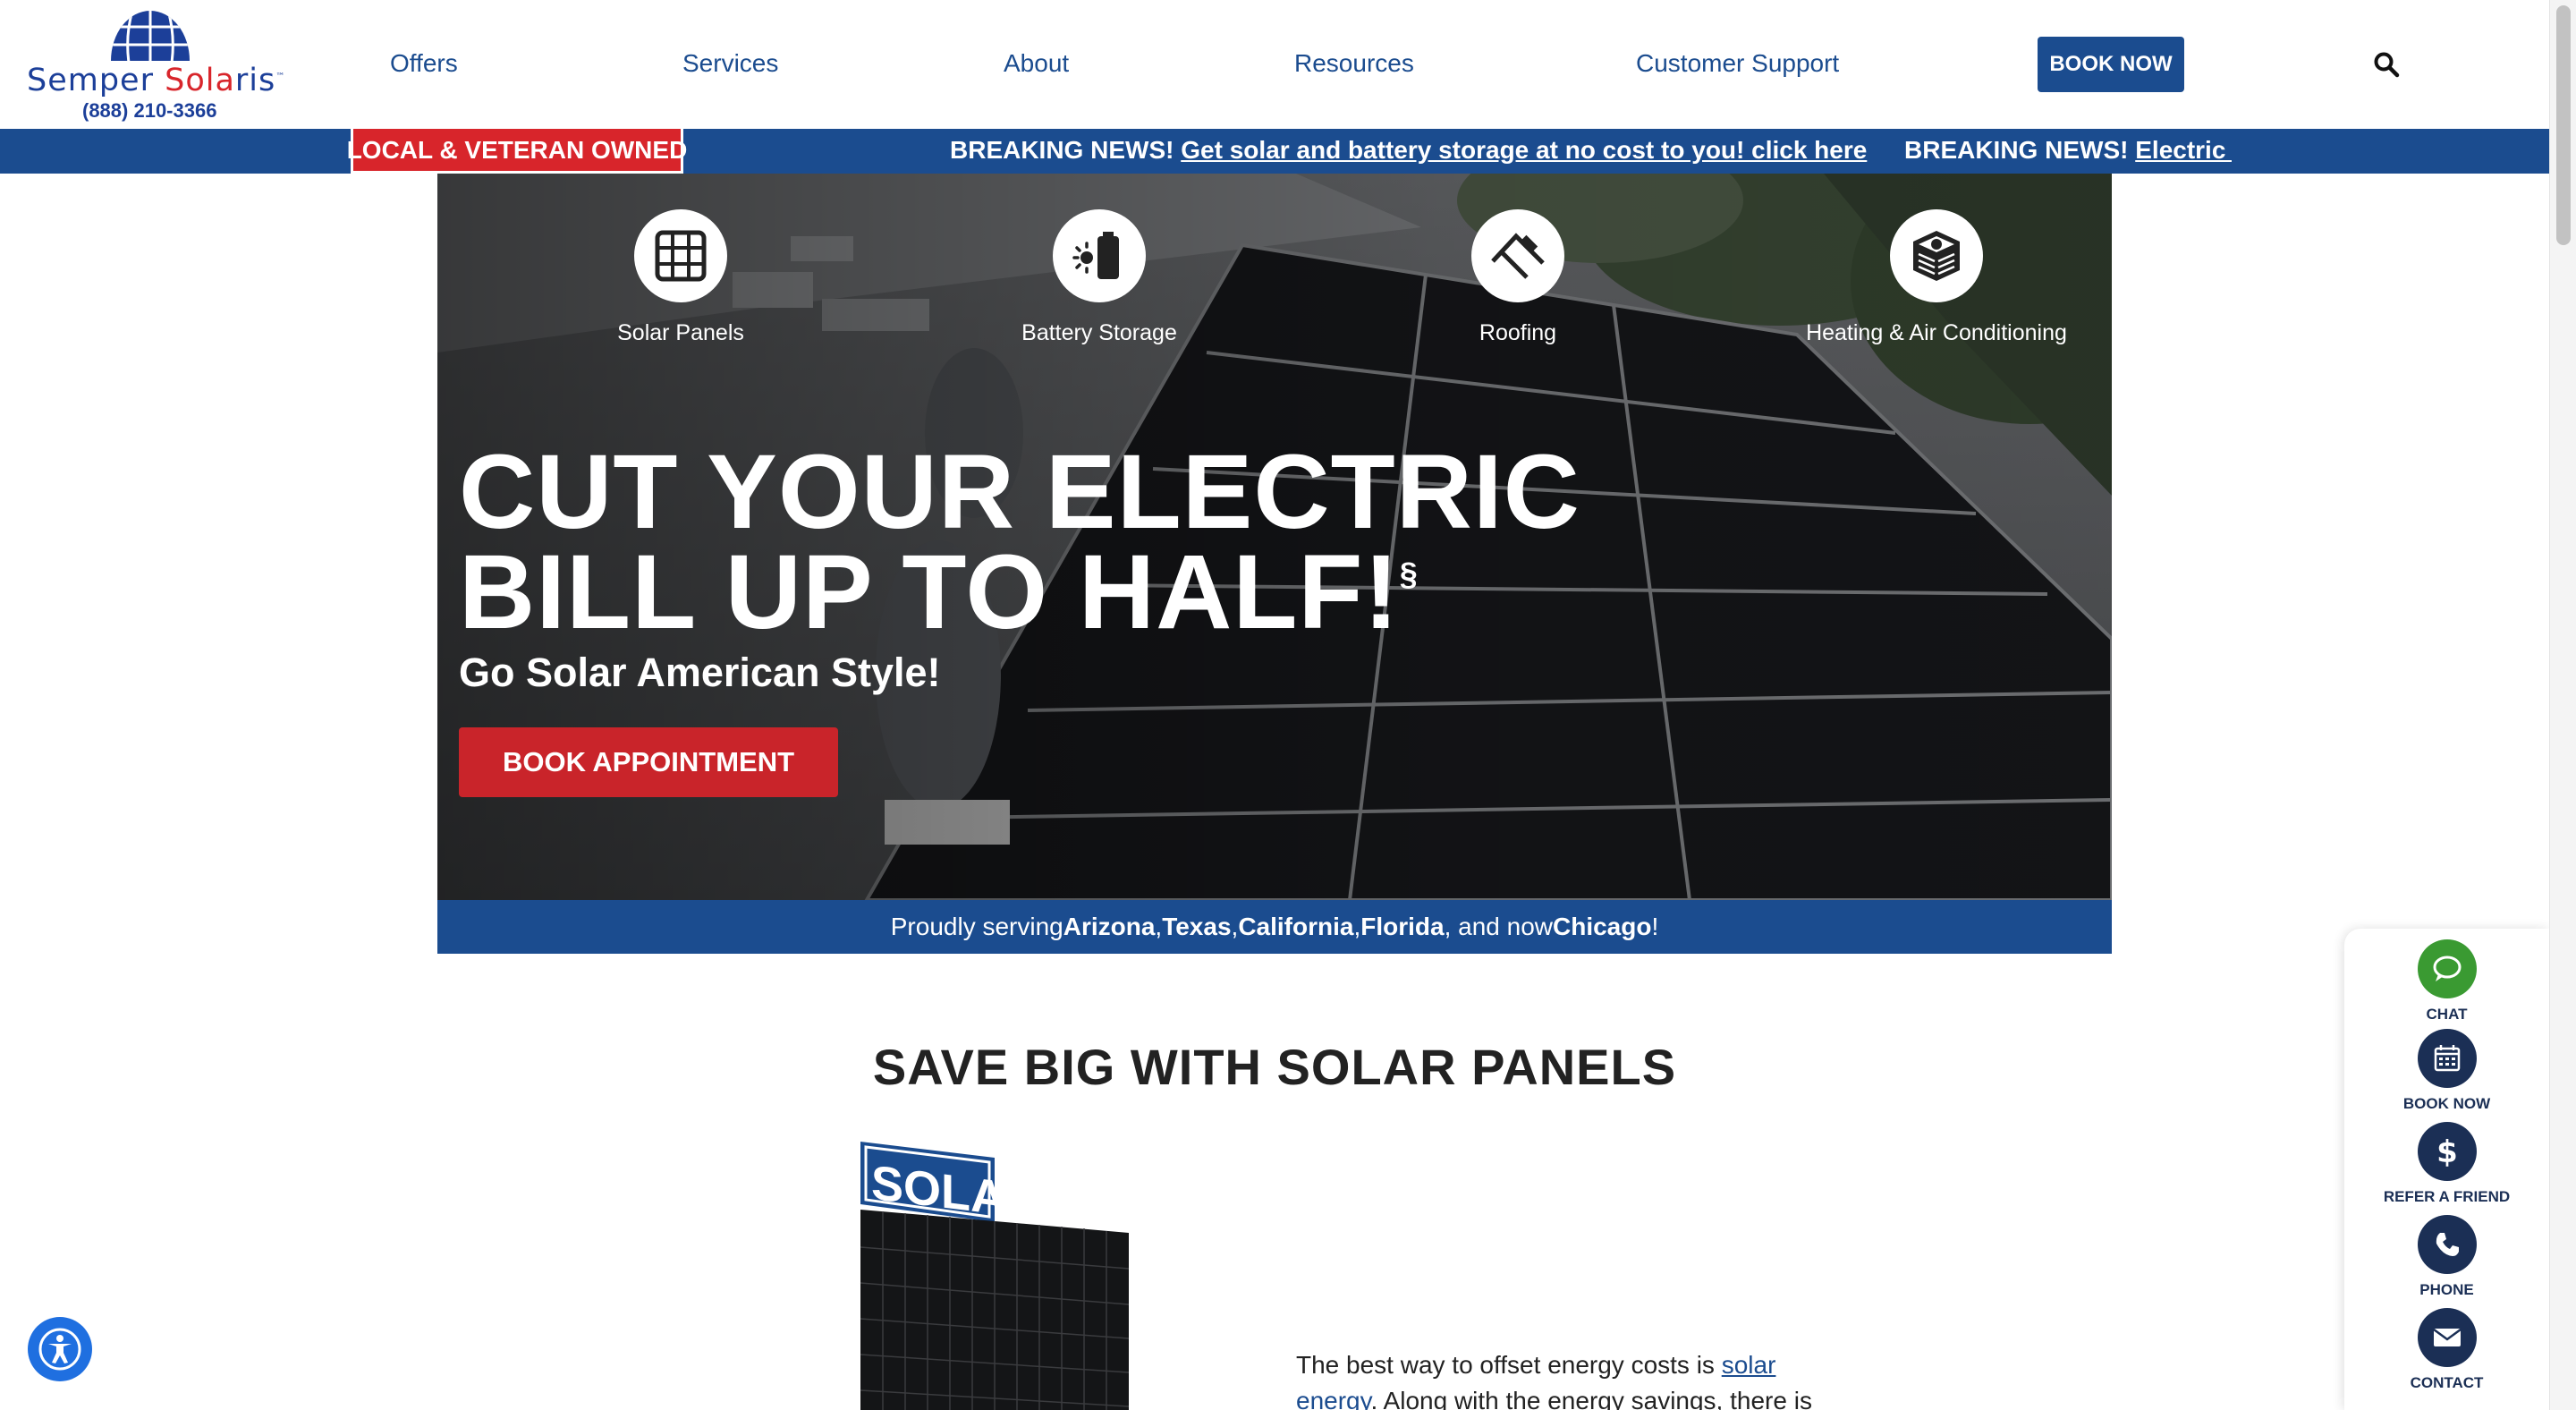  I want to click on accessibility-icon, so click(59, 1349).